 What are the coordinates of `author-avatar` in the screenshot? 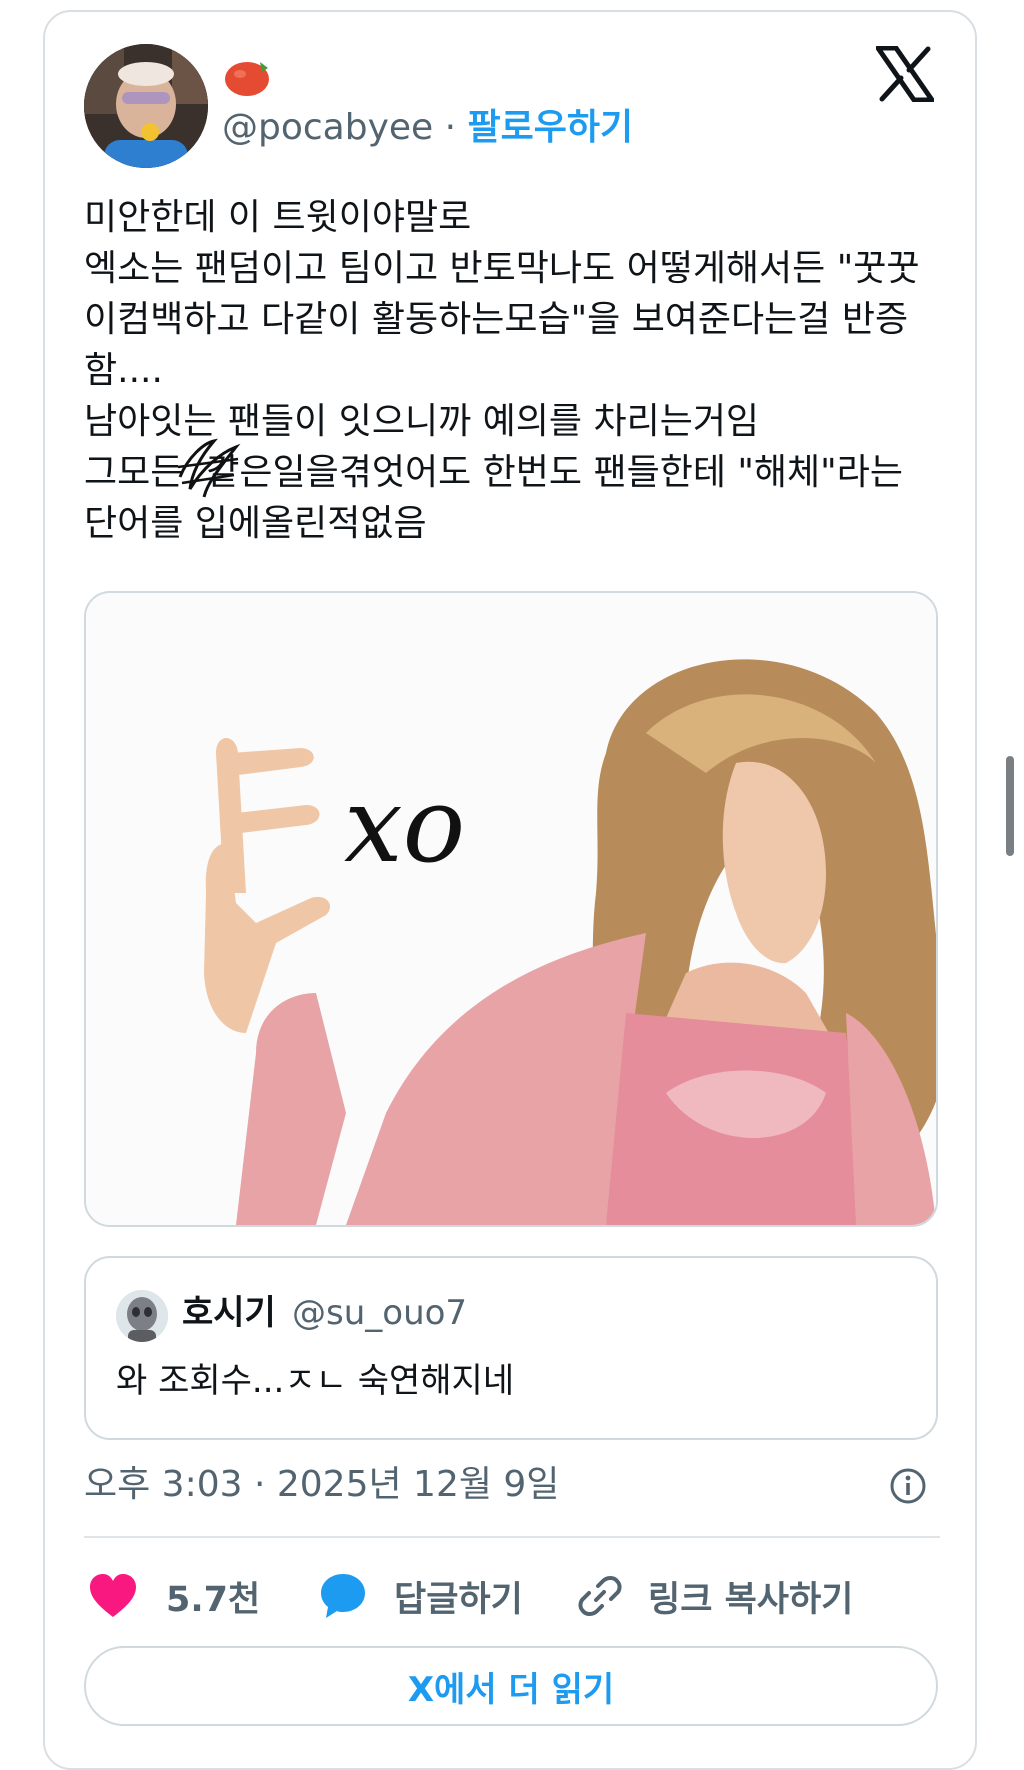 It's located at (146, 106).